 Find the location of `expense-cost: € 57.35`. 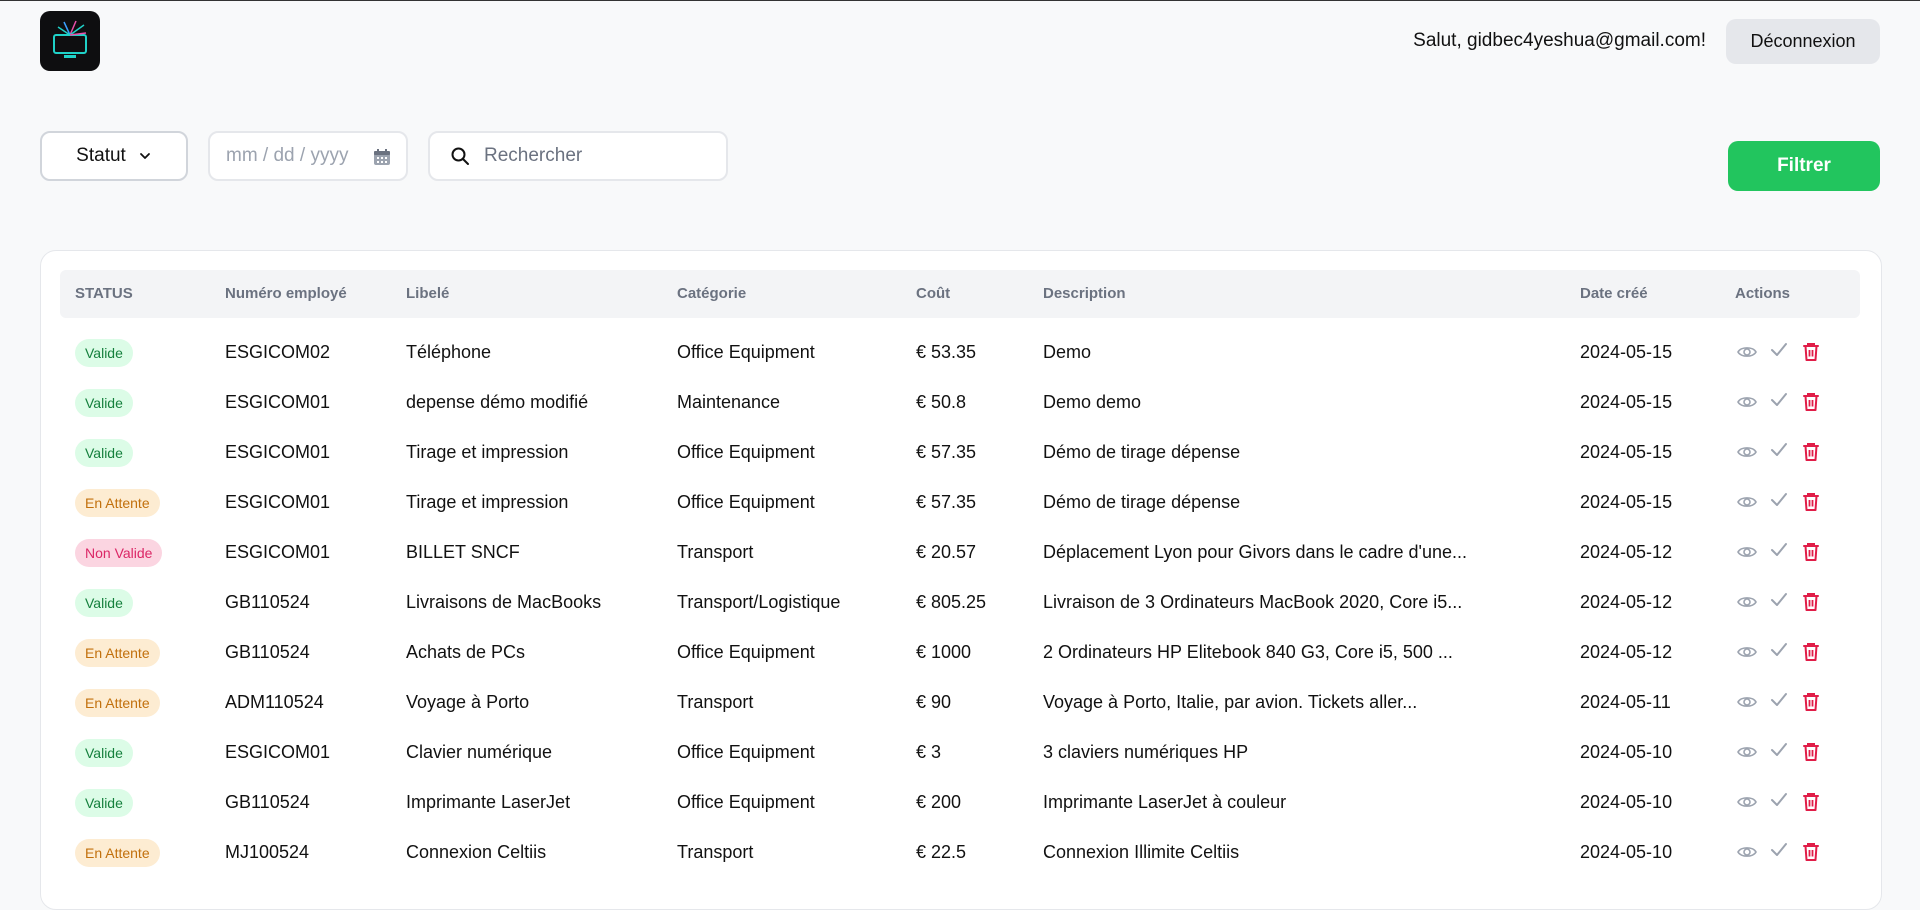

expense-cost: € 57.35 is located at coordinates (946, 502).